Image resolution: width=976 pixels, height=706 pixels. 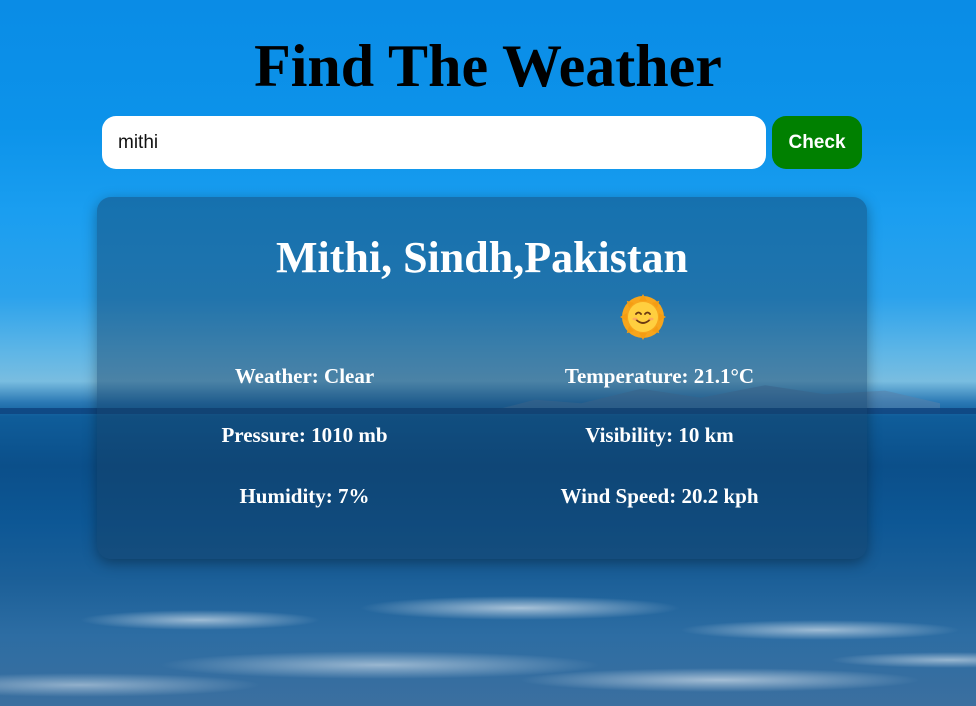 I want to click on weather-condition: Weather: Clear, so click(x=304, y=376).